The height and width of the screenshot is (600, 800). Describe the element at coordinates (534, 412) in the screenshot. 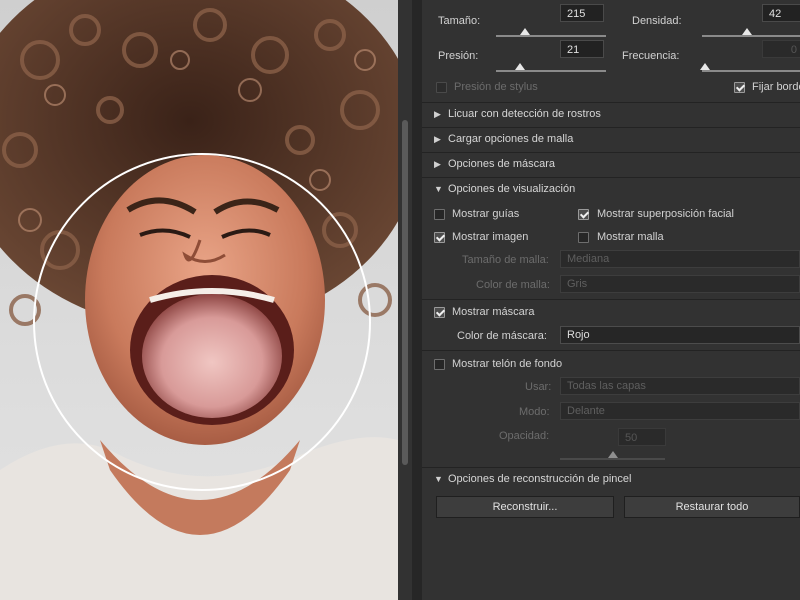

I see `backdrop-mode-label: Modo:` at that location.